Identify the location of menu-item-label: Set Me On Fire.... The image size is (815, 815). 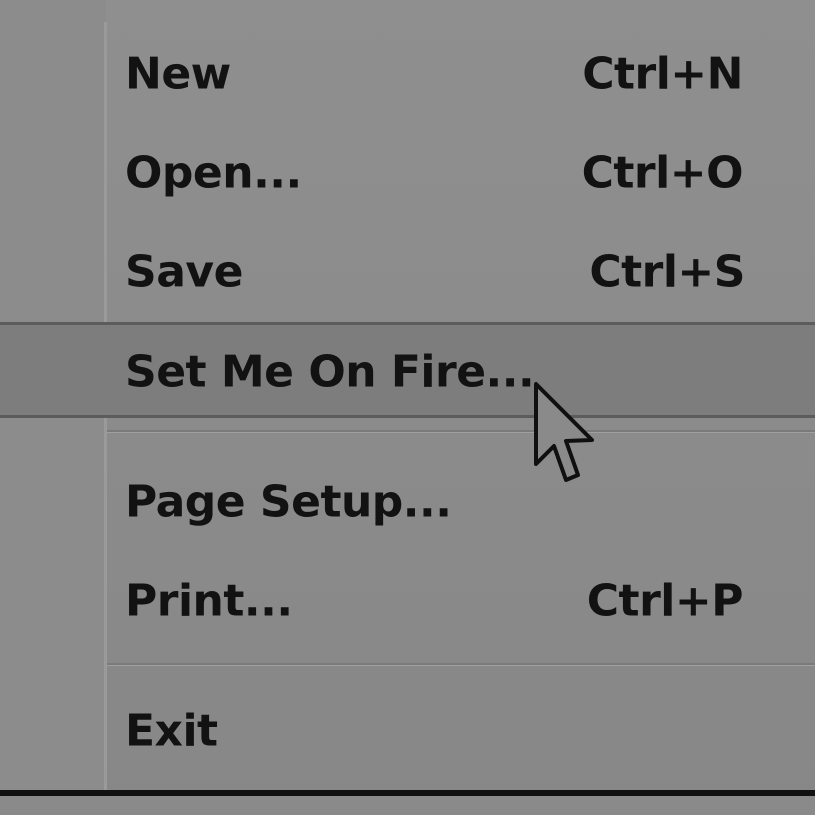
(330, 372).